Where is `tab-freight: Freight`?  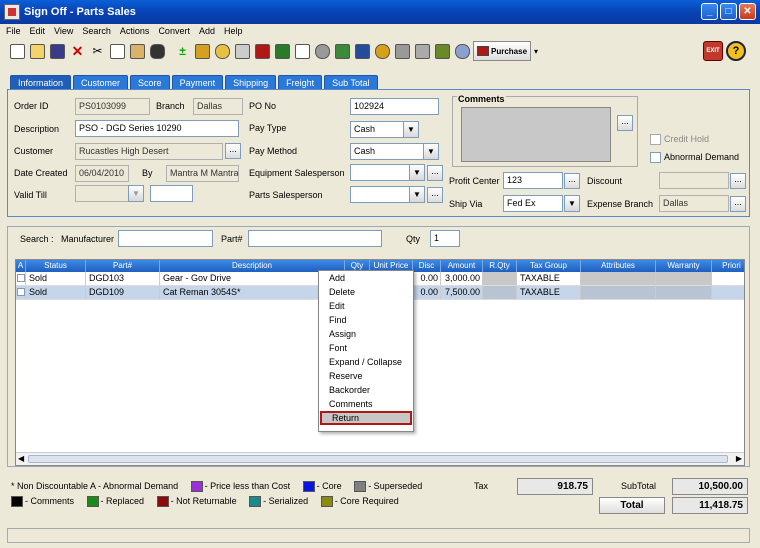 tab-freight: Freight is located at coordinates (300, 82).